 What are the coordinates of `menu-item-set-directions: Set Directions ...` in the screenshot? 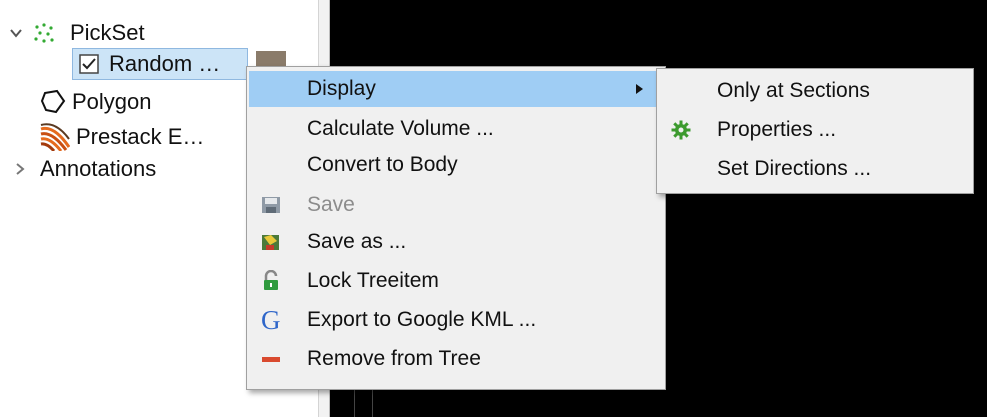 It's located at (815, 169).